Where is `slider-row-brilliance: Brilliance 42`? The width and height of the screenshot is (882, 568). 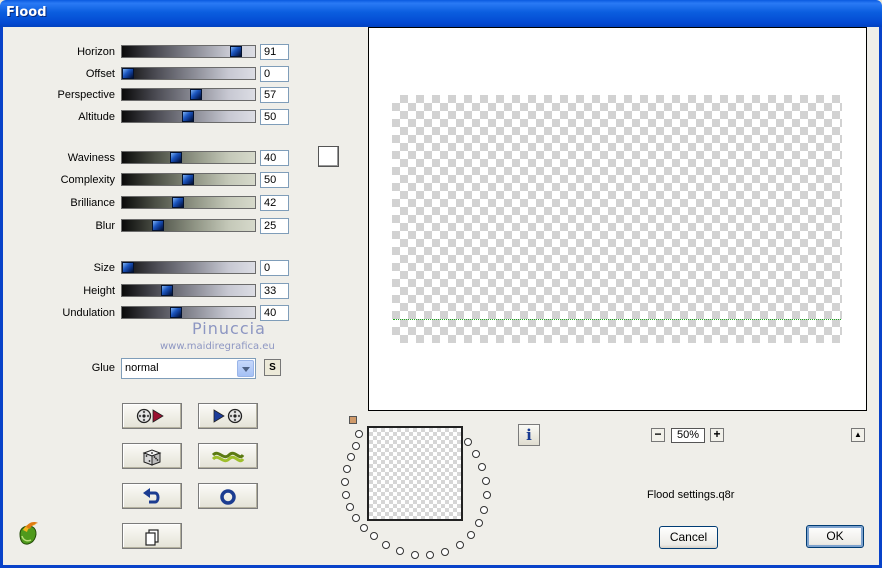 slider-row-brilliance: Brilliance 42 is located at coordinates (145, 203).